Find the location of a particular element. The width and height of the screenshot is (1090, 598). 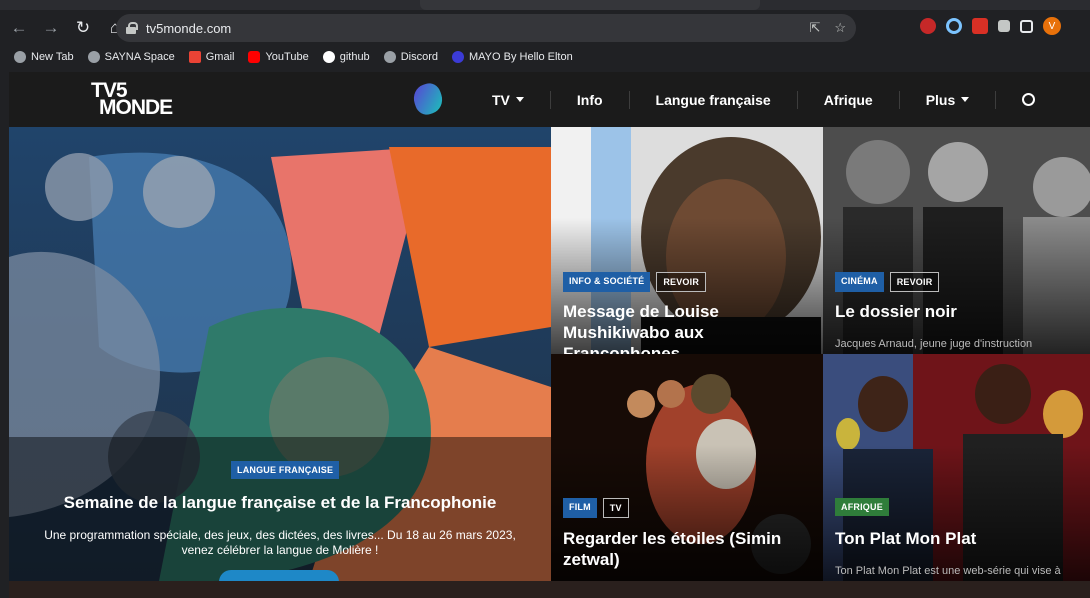

card-tags: INFO & SOCIÉTÉ REVOIR is located at coordinates (635, 282).